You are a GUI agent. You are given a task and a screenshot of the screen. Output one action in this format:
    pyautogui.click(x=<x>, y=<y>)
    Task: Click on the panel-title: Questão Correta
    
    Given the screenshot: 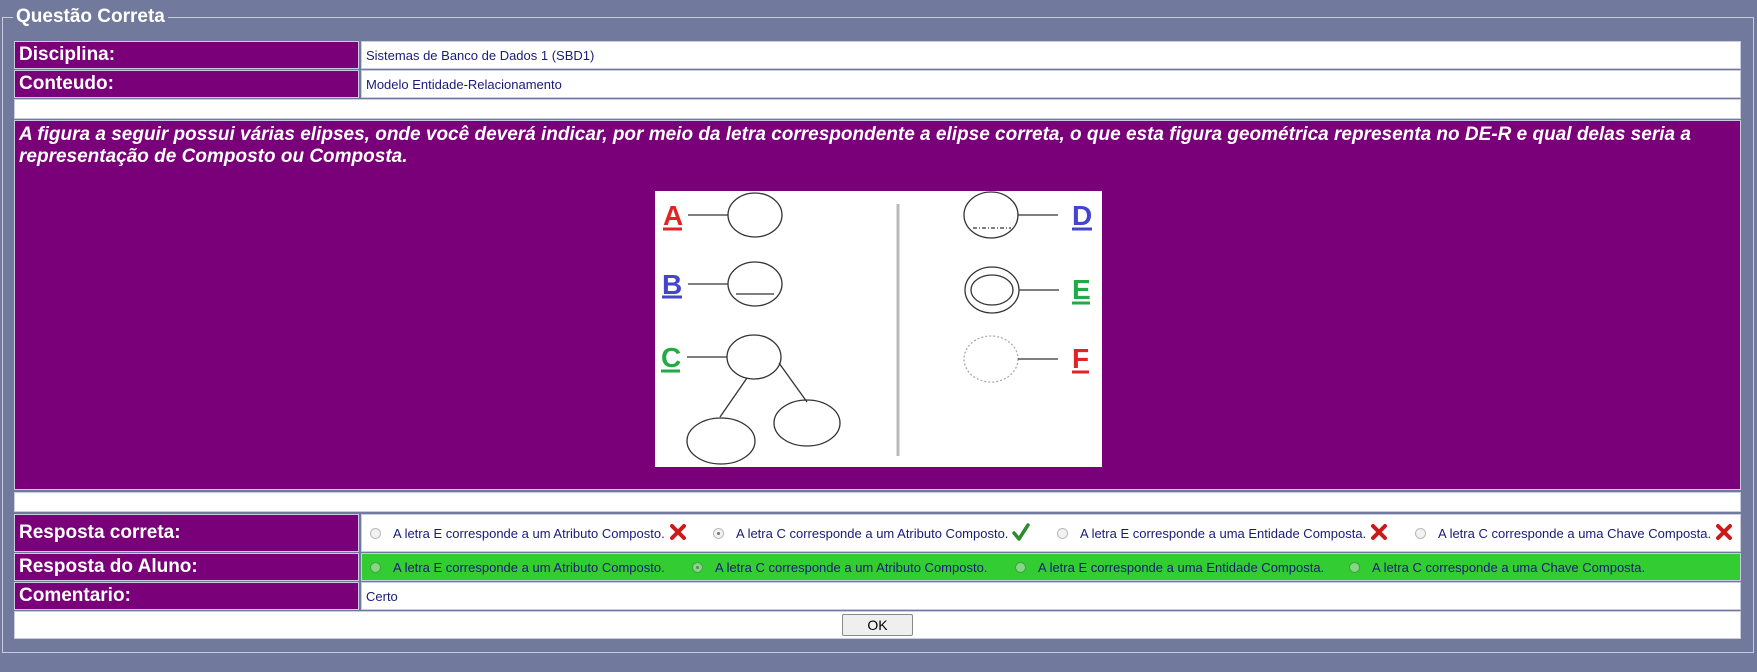 What is the action you would take?
    pyautogui.click(x=90, y=17)
    